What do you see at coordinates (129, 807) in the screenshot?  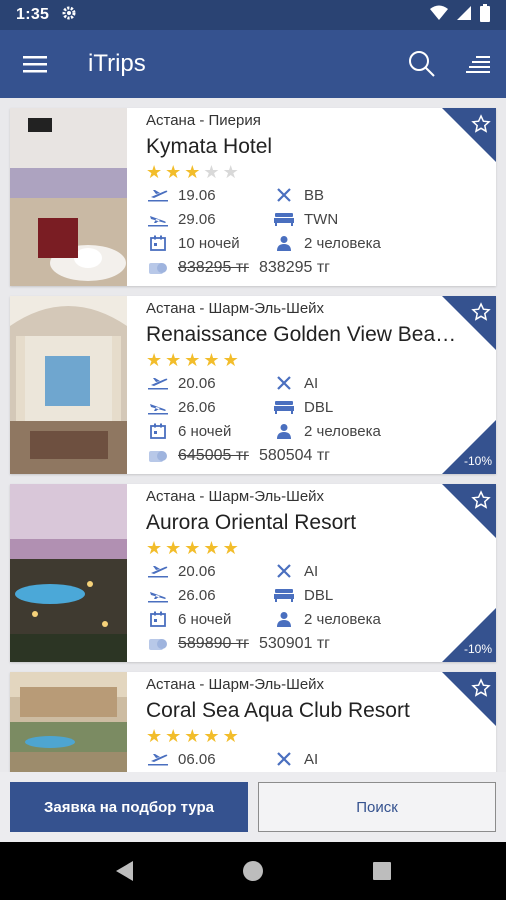 I see `request-tour-button: Заявка на подбор тура` at bounding box center [129, 807].